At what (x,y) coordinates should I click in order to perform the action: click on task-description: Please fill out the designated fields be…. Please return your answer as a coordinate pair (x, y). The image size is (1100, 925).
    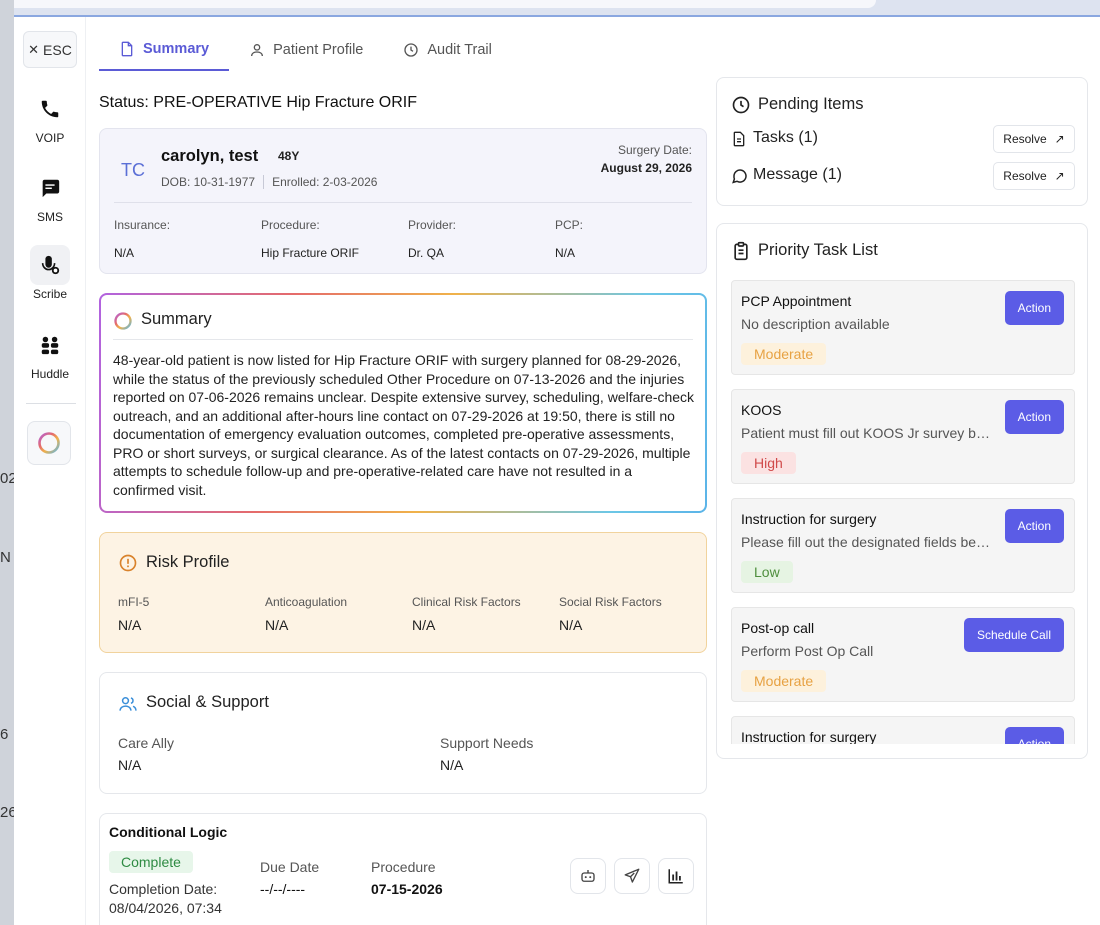
    Looking at the image, I should click on (866, 542).